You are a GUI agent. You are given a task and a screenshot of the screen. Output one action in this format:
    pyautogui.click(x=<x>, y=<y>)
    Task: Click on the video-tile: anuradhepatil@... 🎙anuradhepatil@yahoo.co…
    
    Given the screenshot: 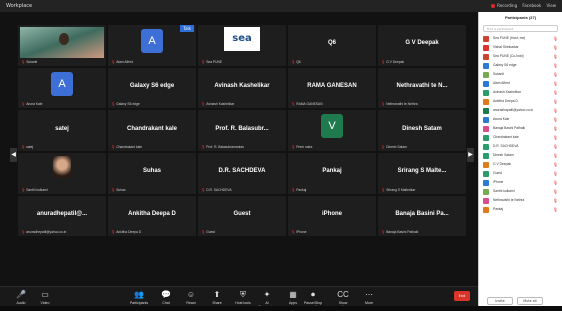 What is the action you would take?
    pyautogui.click(x=62, y=216)
    